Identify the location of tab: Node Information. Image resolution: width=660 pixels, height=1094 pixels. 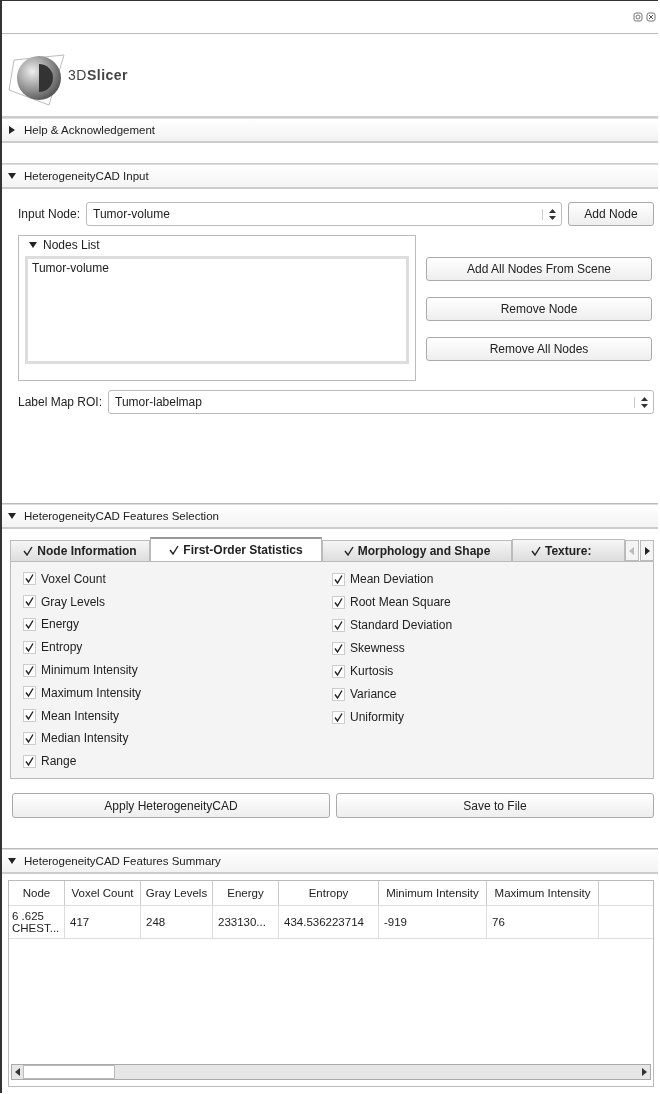
(80, 550).